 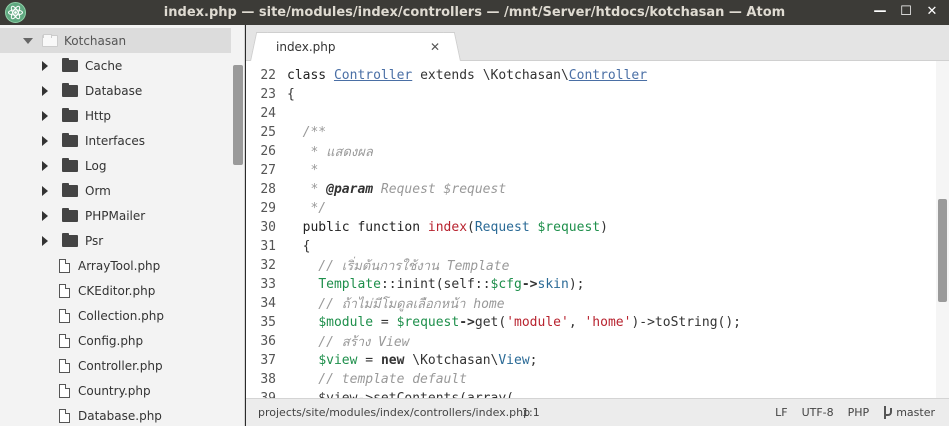 I want to click on window-controls: — ☐ ✕, so click(x=906, y=12).